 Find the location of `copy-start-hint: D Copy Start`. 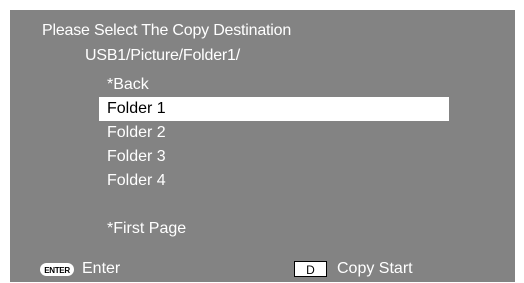

copy-start-hint: D Copy Start is located at coordinates (353, 269).